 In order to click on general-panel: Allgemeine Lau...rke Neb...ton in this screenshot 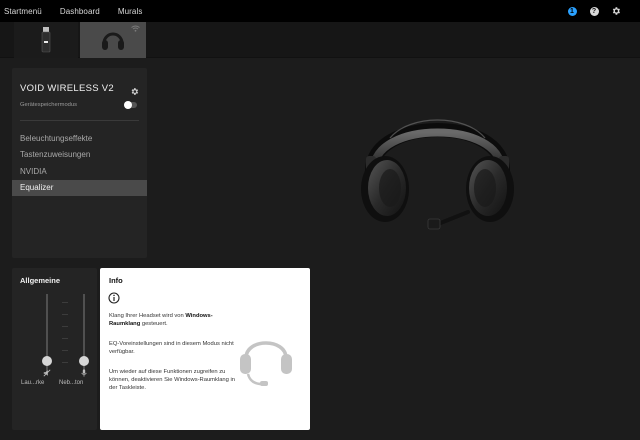, I will do `click(54, 349)`.